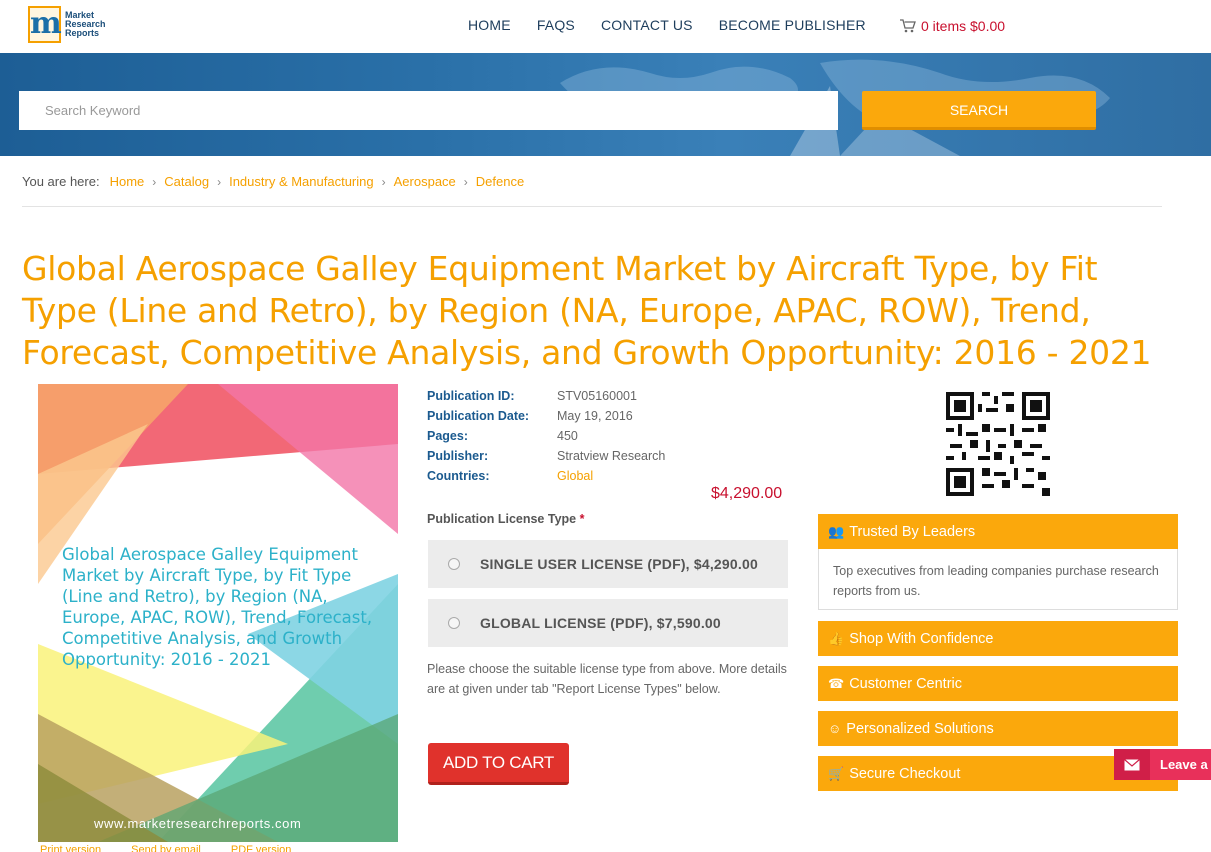 This screenshot has height=852, width=1211. What do you see at coordinates (905, 773) in the screenshot?
I see `panel-title: Secure Checkout` at bounding box center [905, 773].